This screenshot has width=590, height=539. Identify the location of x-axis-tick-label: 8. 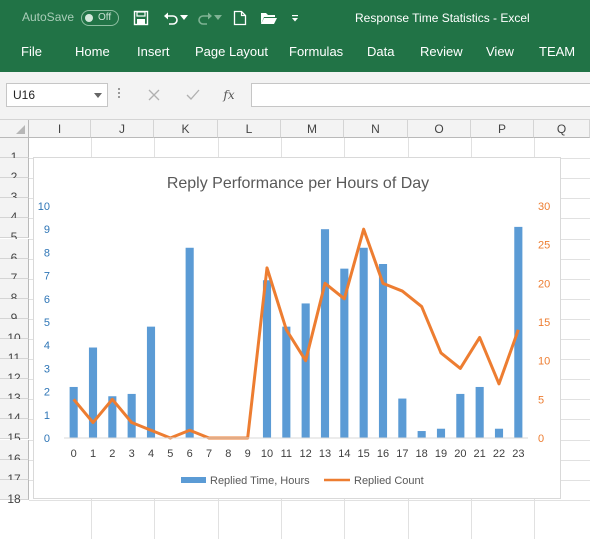
(228, 454).